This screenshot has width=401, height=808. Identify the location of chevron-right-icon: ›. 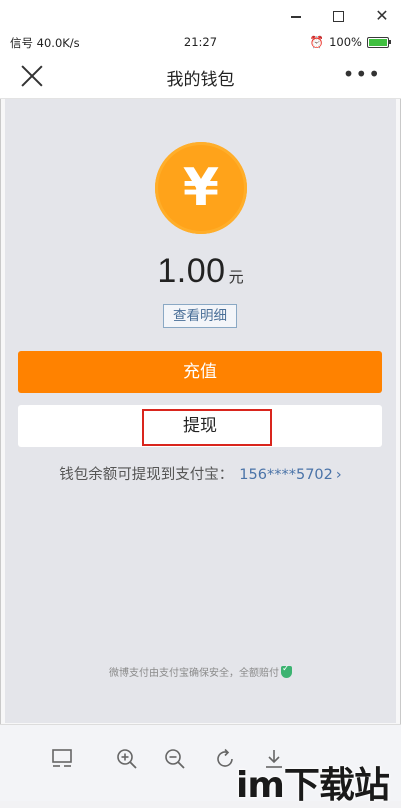
(338, 475).